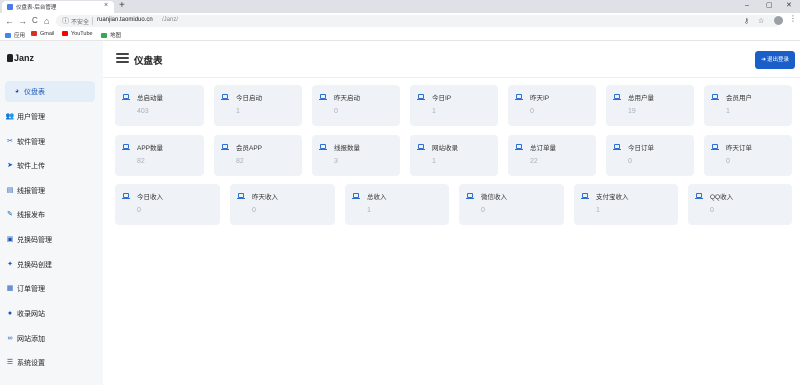 Image resolution: width=800 pixels, height=385 pixels. Describe the element at coordinates (167, 204) in the screenshot. I see `stat-card: 今日收入 0` at that location.